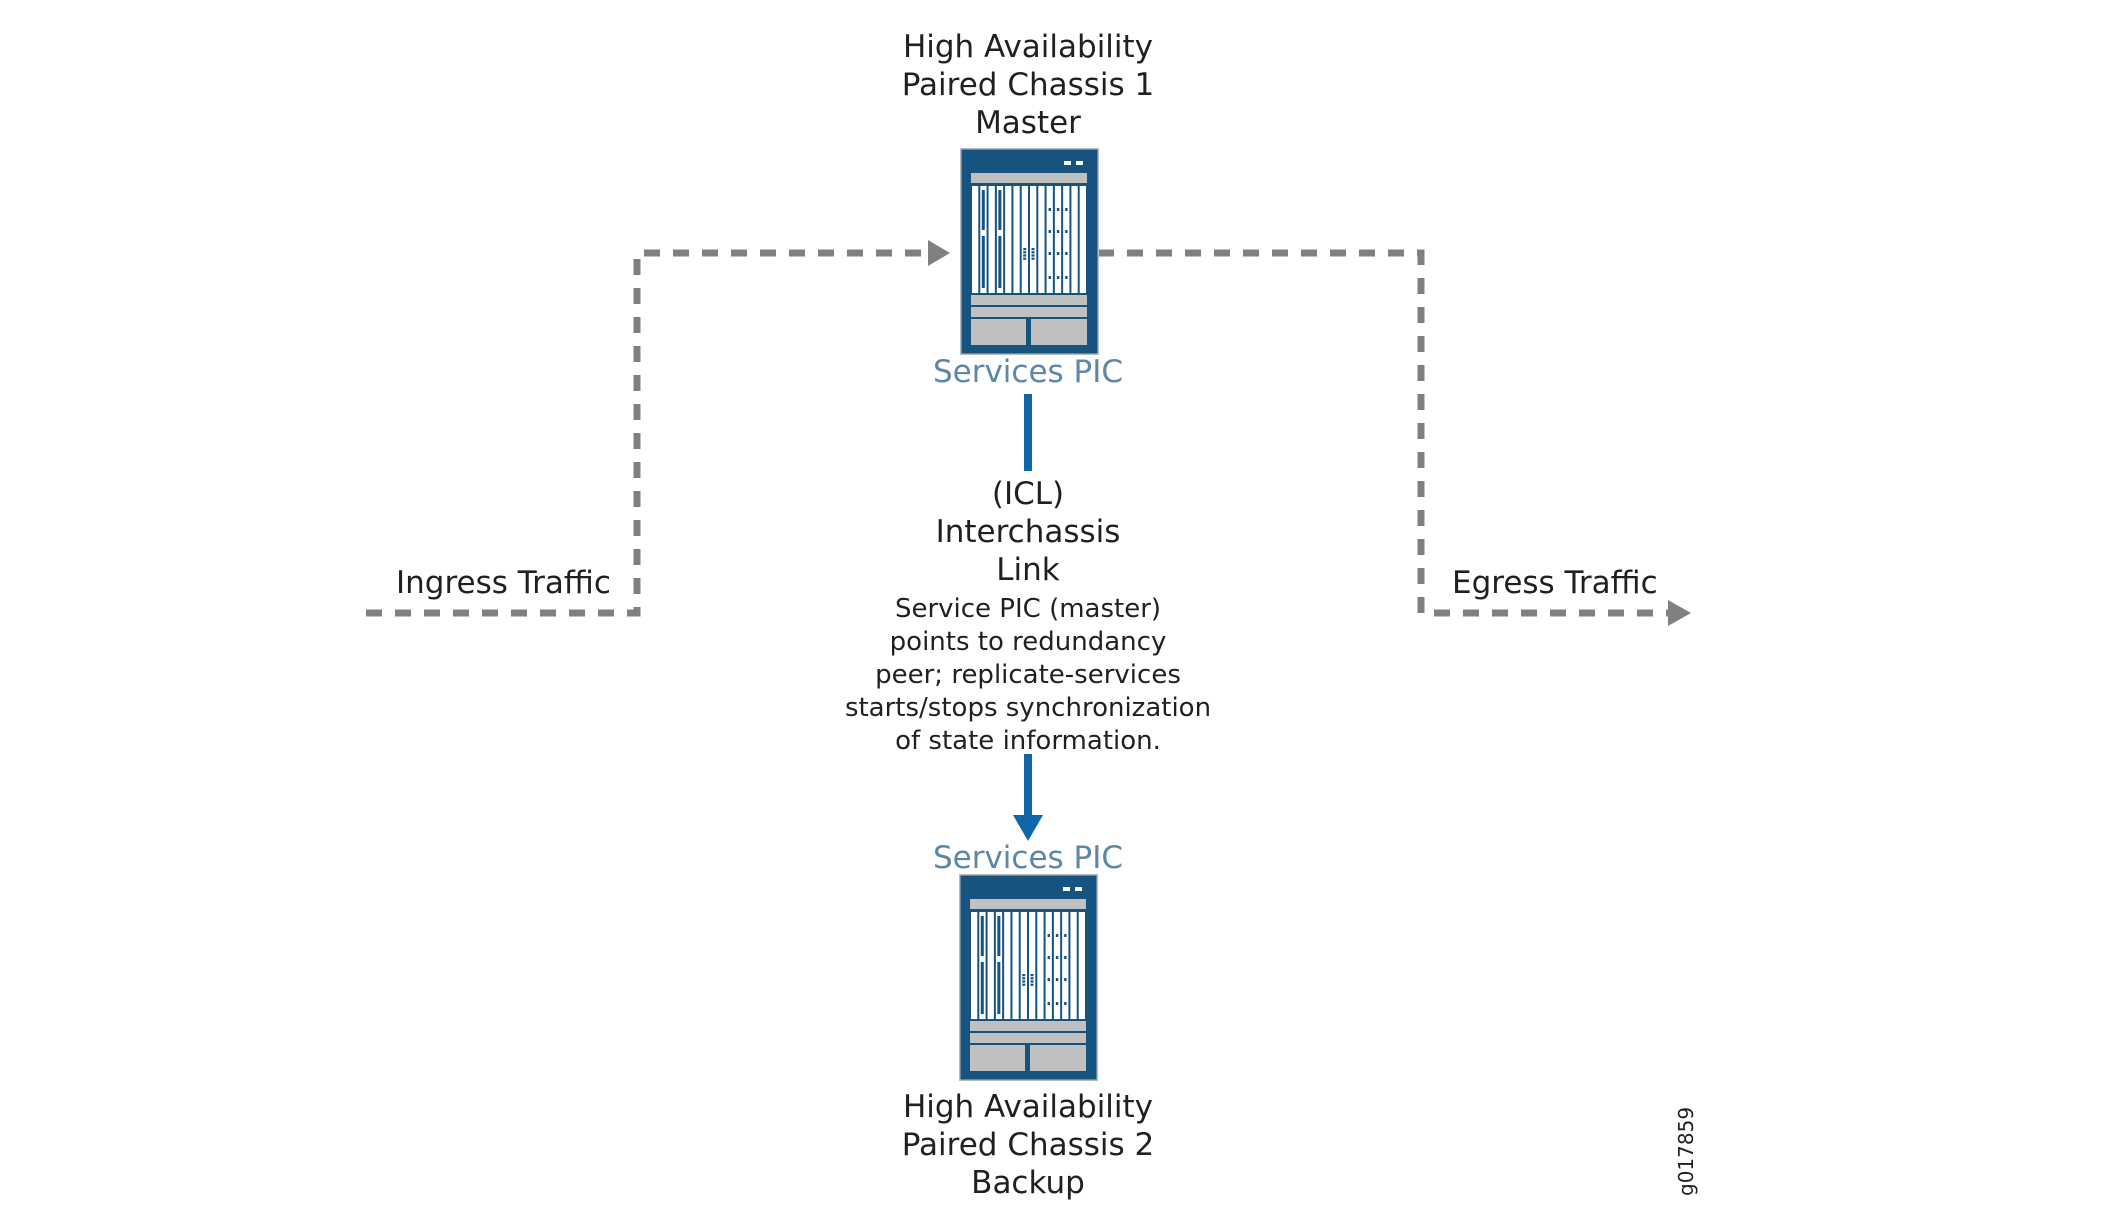 This screenshot has height=1231, width=2101. Describe the element at coordinates (1028, 741) in the screenshot. I see `icl-description-line: of state information.` at that location.